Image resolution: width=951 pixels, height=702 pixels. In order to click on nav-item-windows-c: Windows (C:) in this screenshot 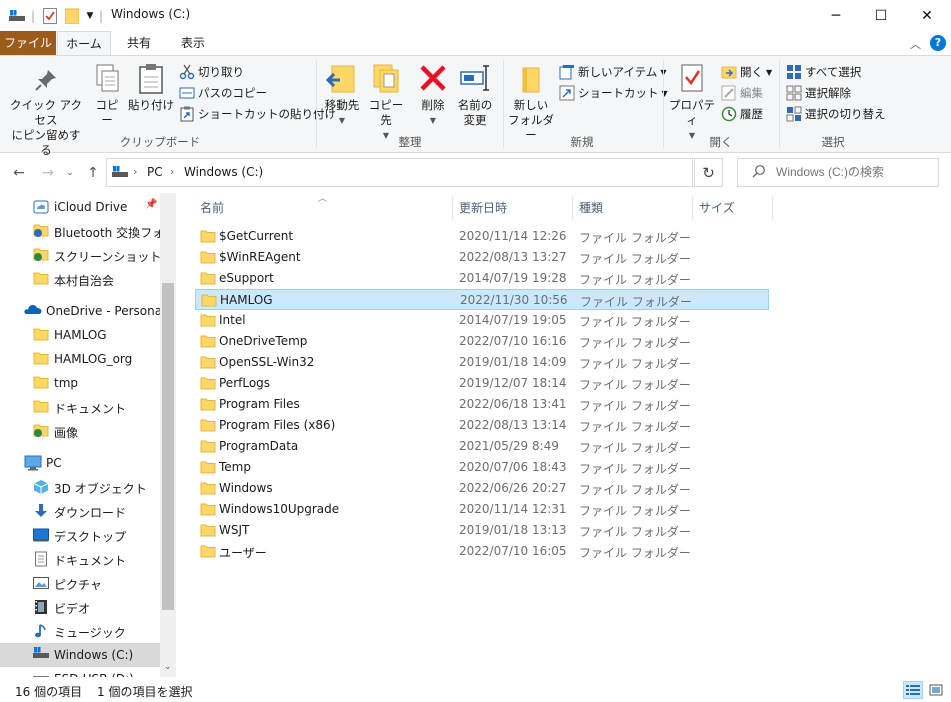, I will do `click(80, 655)`.